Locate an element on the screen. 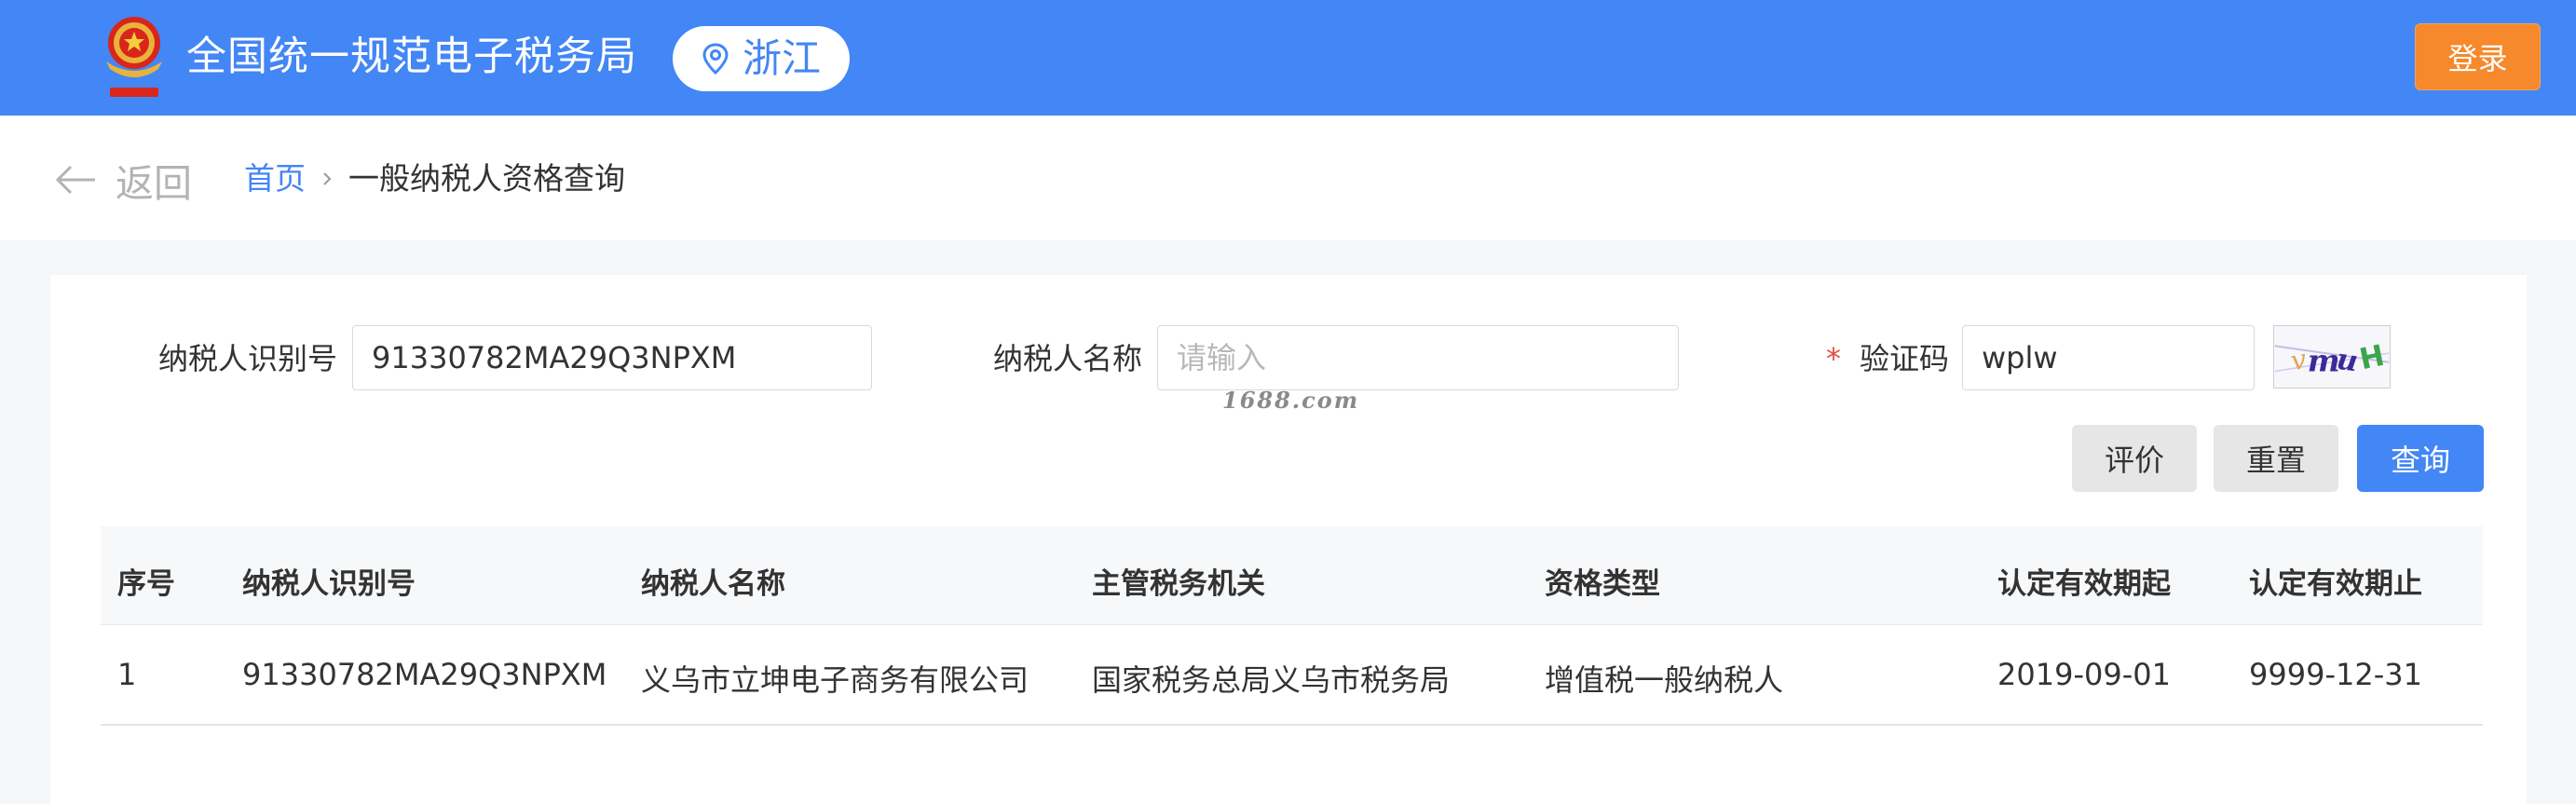 The image size is (2576, 804). tax-emblem-logo is located at coordinates (134, 57).